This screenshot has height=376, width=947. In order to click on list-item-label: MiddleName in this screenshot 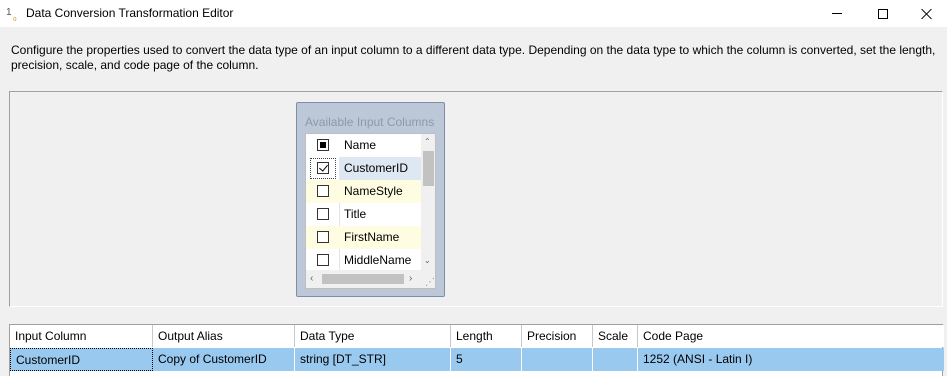, I will do `click(378, 260)`.